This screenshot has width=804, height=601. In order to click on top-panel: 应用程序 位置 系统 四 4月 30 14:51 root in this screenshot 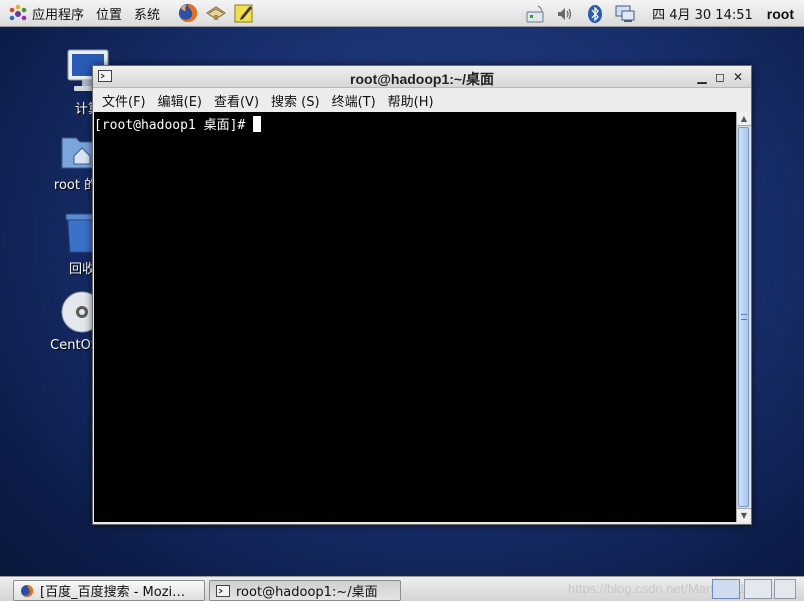, I will do `click(402, 13)`.